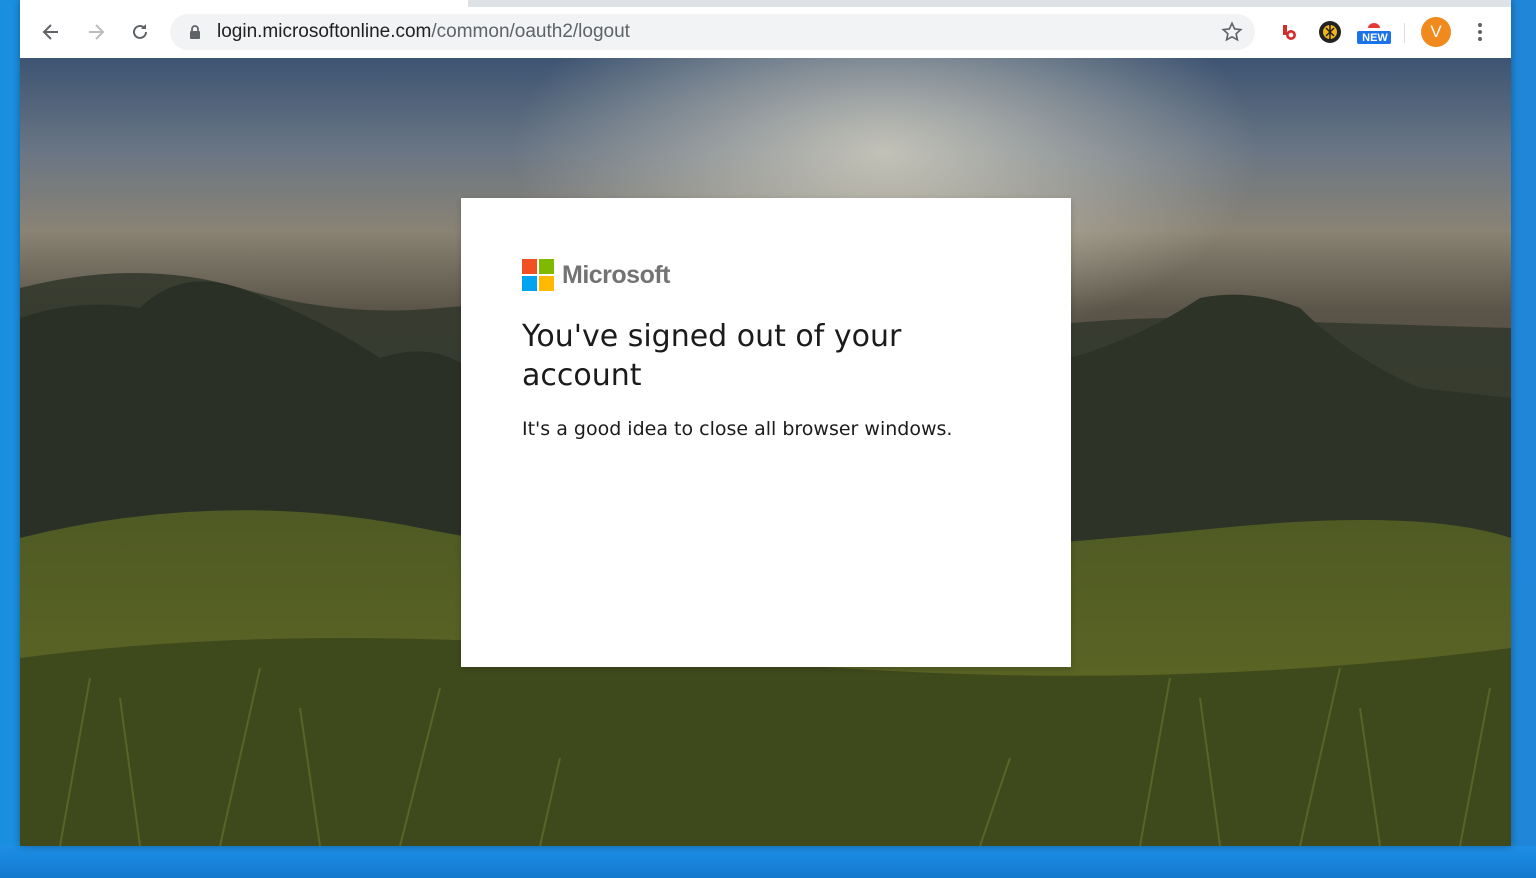 This screenshot has width=1536, height=878. I want to click on reload-icon, so click(140, 31).